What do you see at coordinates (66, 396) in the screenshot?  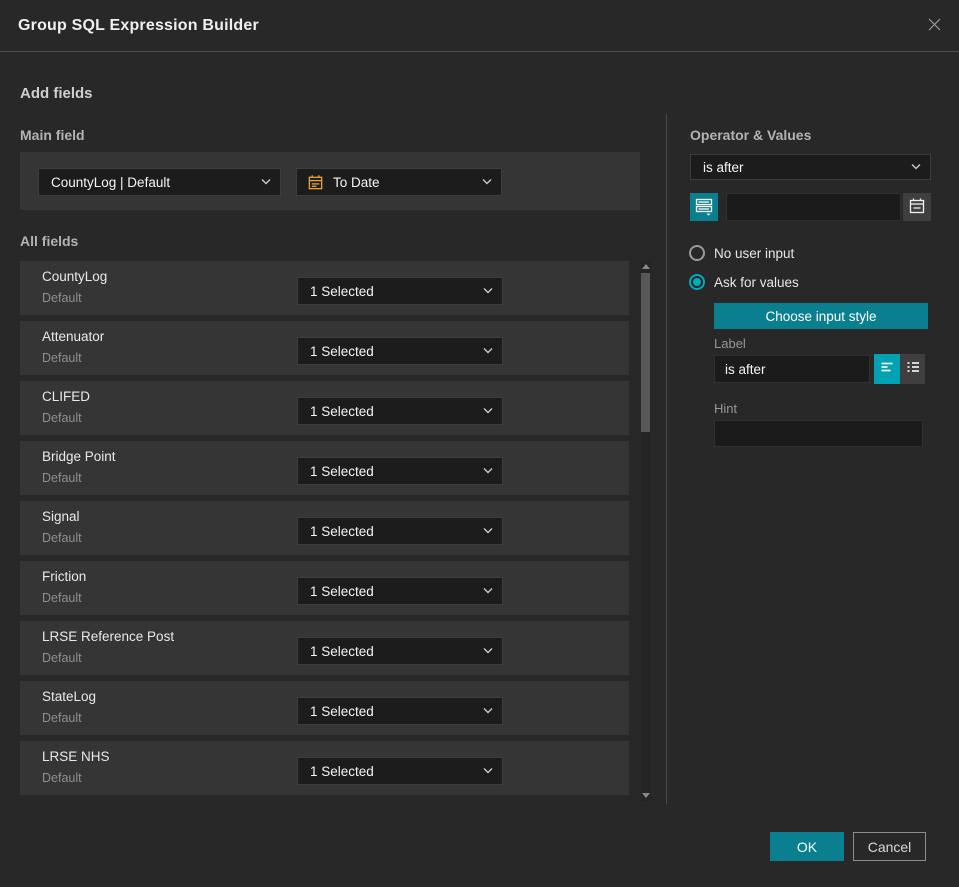 I see `field-row-name: CLIFED` at bounding box center [66, 396].